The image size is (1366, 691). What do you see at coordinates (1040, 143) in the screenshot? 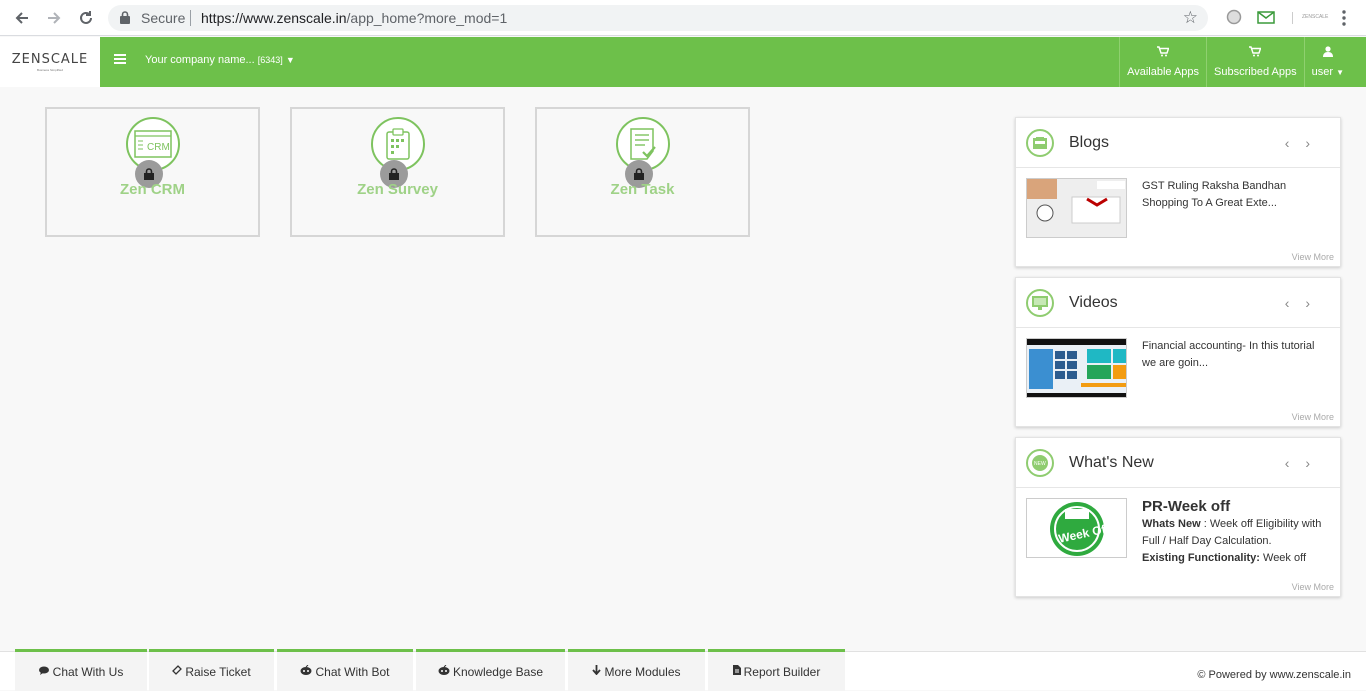
I see `blog-icon` at bounding box center [1040, 143].